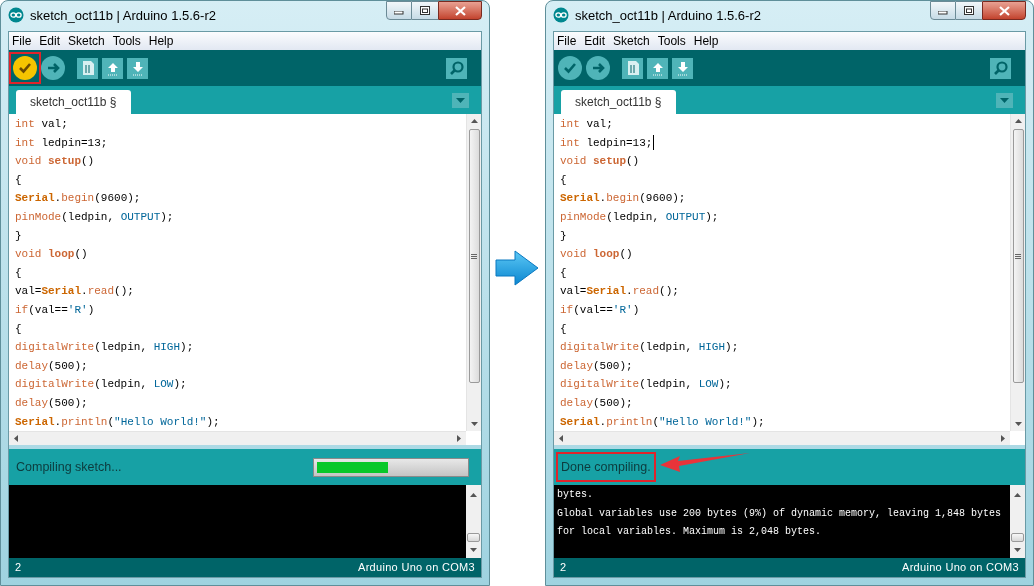  What do you see at coordinates (690, 532) in the screenshot?
I see `console-line: for local variables. Maximum is 2,048 bytes.` at bounding box center [690, 532].